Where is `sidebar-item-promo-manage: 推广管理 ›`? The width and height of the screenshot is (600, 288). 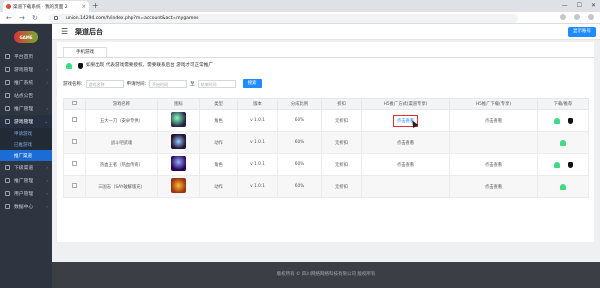 sidebar-item-promo-manage: 推广管理 › is located at coordinates (26, 108).